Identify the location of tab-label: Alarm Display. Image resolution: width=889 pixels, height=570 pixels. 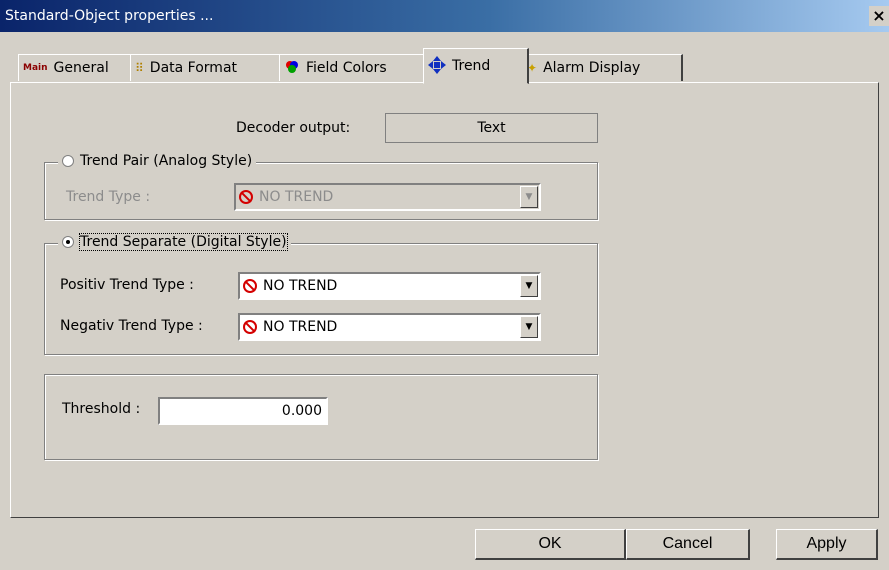
(592, 68).